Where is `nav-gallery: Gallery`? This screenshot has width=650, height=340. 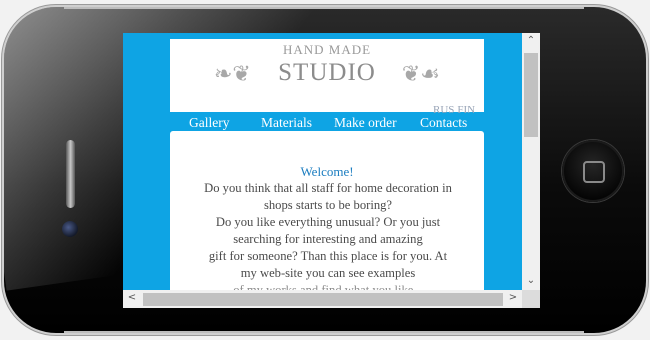
nav-gallery: Gallery is located at coordinates (209, 123).